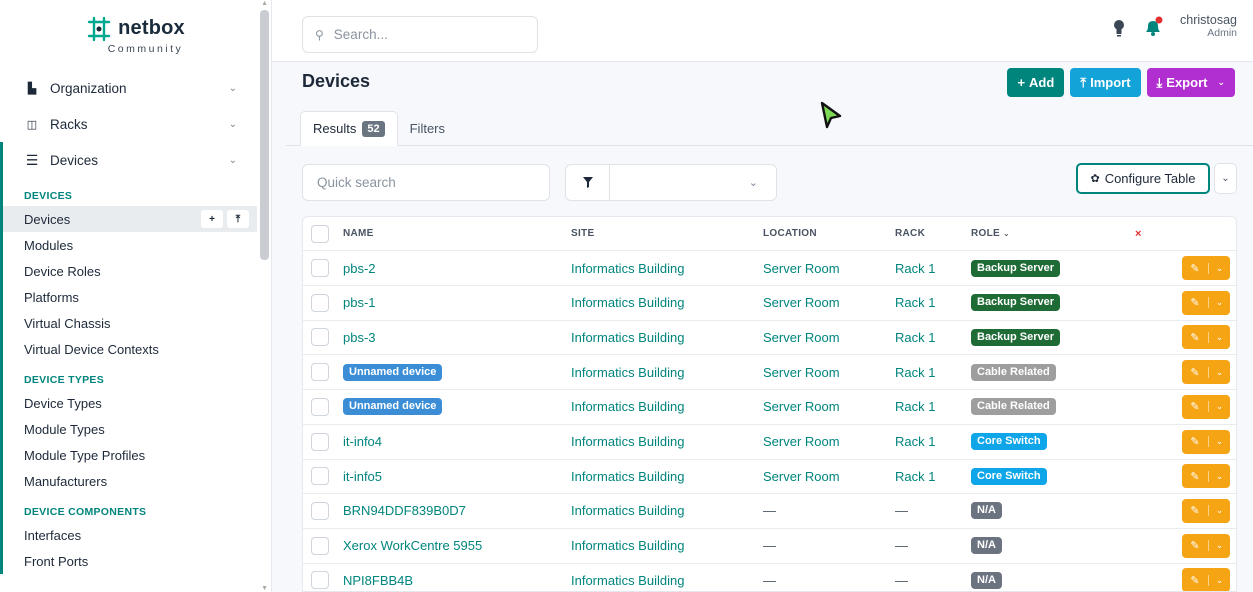 This screenshot has height=592, width=1253. Describe the element at coordinates (1153, 27) in the screenshot. I see `notification-bell-icon` at that location.